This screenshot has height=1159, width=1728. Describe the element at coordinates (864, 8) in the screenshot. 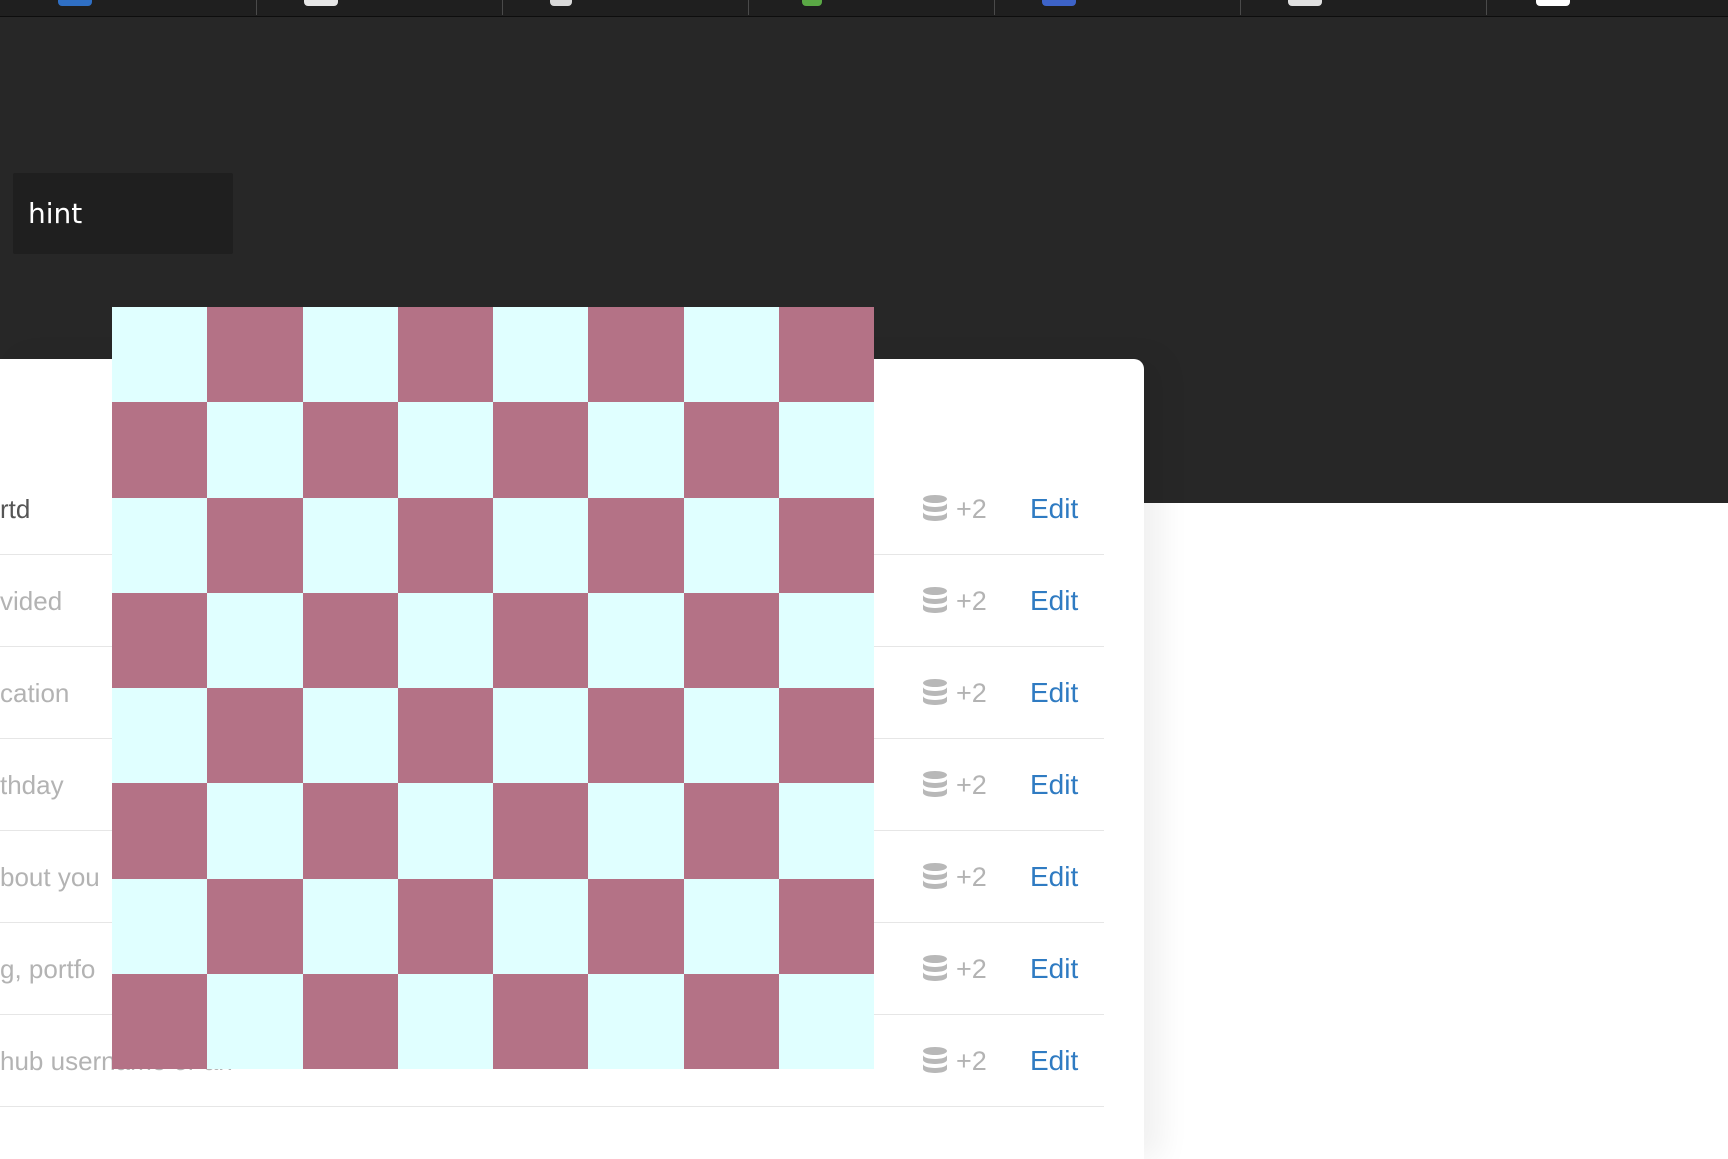

I see `browser-tab-strip` at that location.